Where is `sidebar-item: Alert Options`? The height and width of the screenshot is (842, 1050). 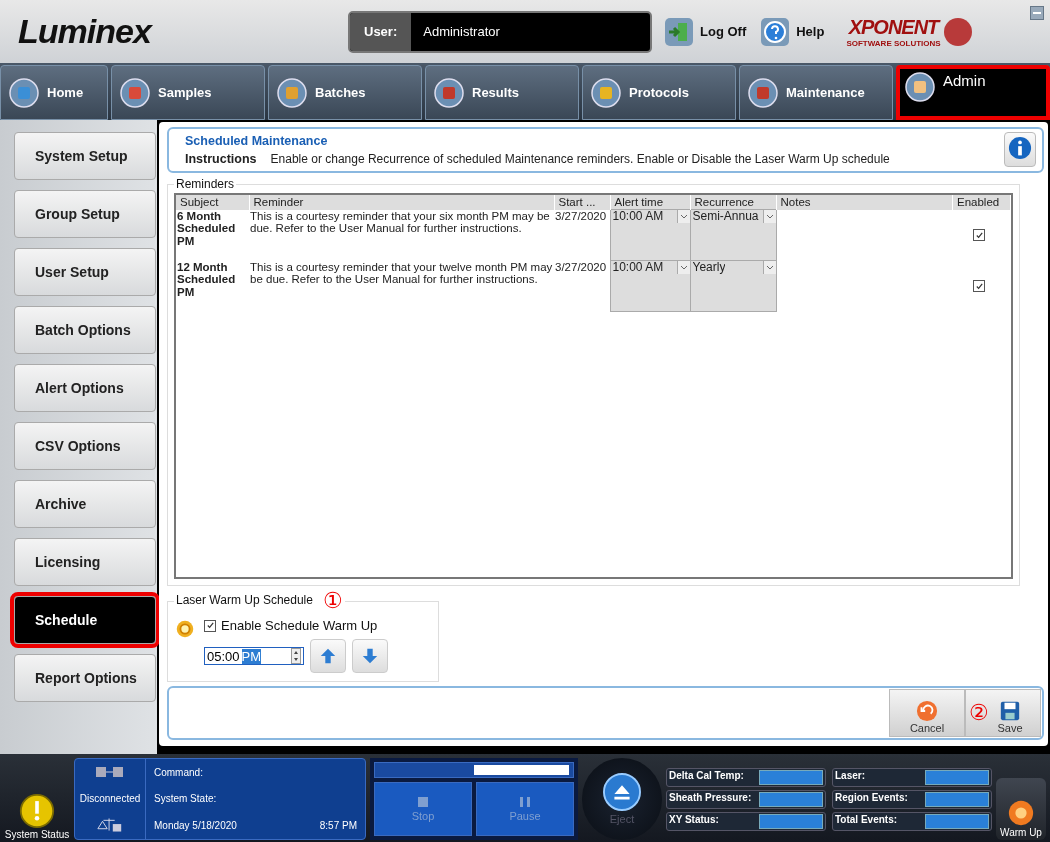
sidebar-item: Alert Options is located at coordinates (85, 388).